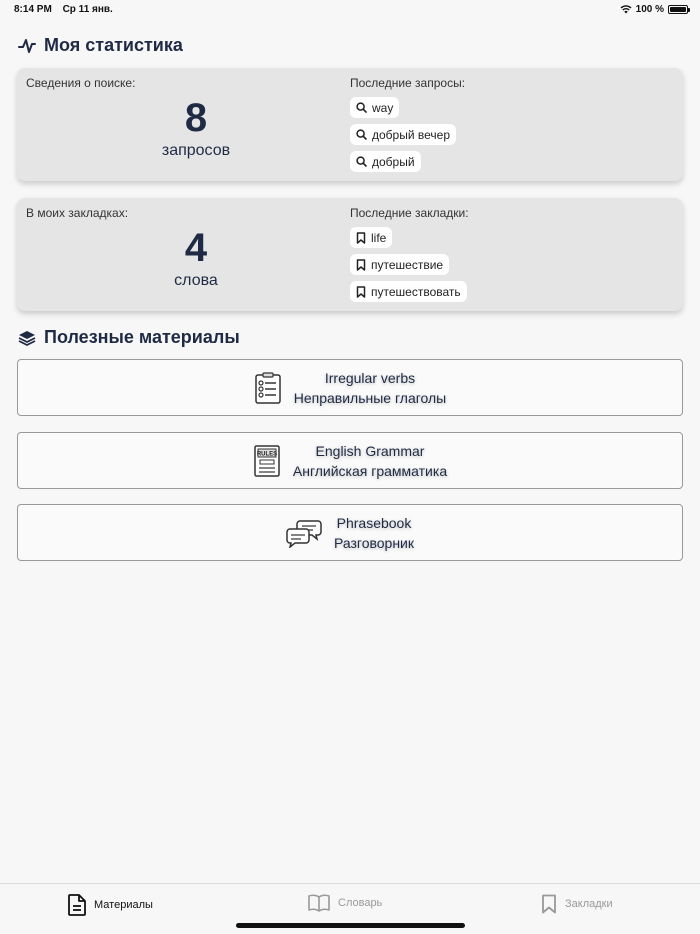 The image size is (700, 934). What do you see at coordinates (267, 454) in the screenshot?
I see `svg-text: RULES` at bounding box center [267, 454].